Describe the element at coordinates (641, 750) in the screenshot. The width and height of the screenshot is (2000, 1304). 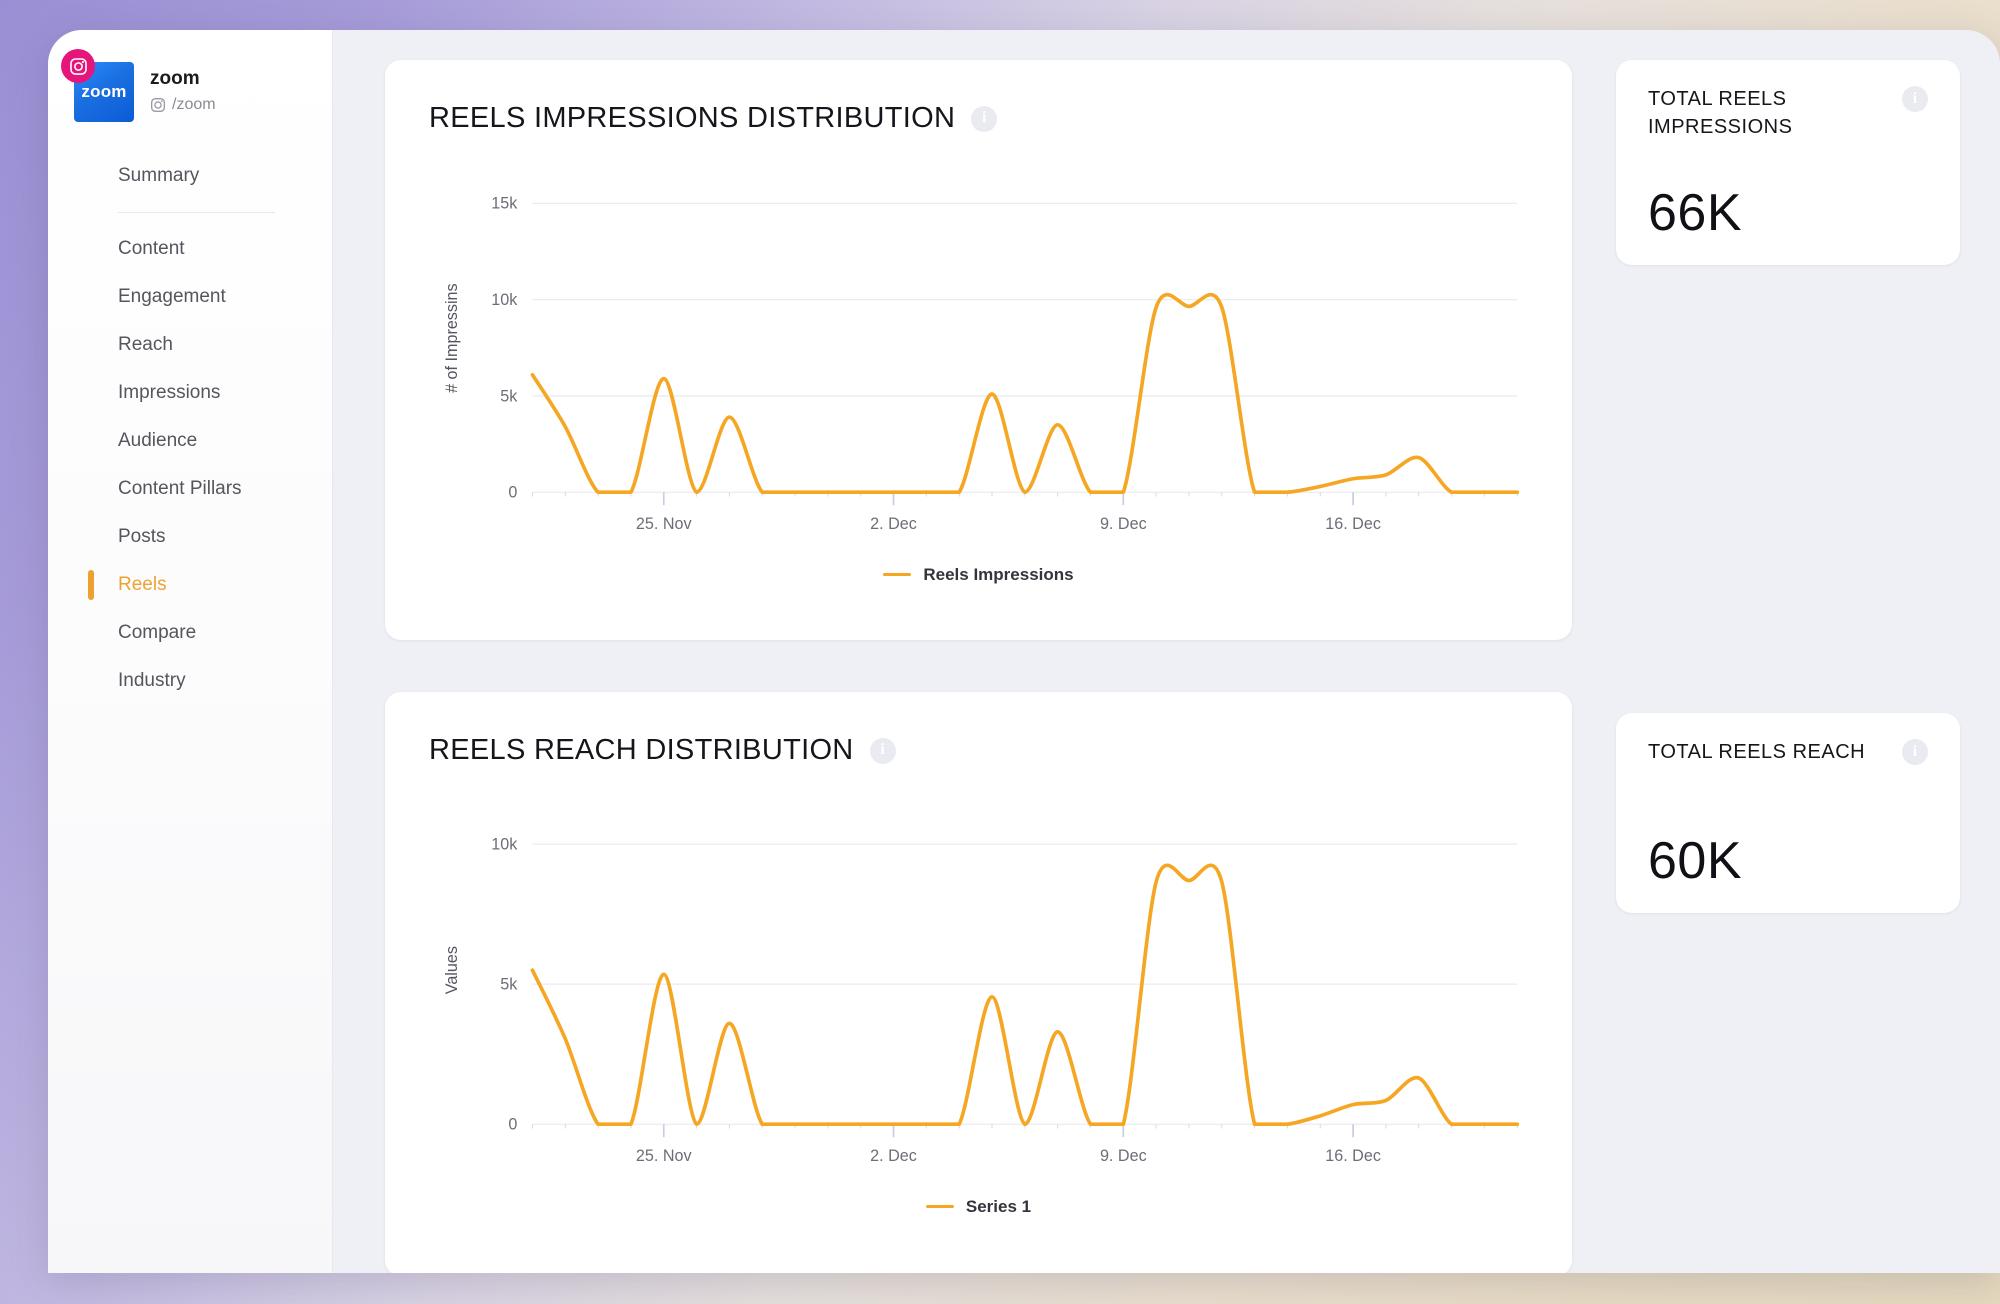
I see `page-title: REELS REACH DISTRIBUTION` at that location.